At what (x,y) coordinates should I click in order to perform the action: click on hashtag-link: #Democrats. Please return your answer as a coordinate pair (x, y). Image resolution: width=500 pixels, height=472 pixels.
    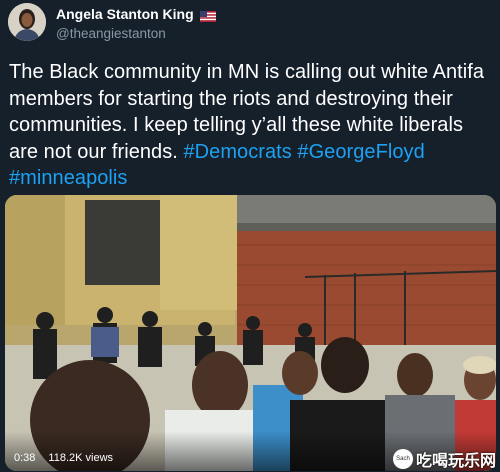
    Looking at the image, I should click on (237, 152).